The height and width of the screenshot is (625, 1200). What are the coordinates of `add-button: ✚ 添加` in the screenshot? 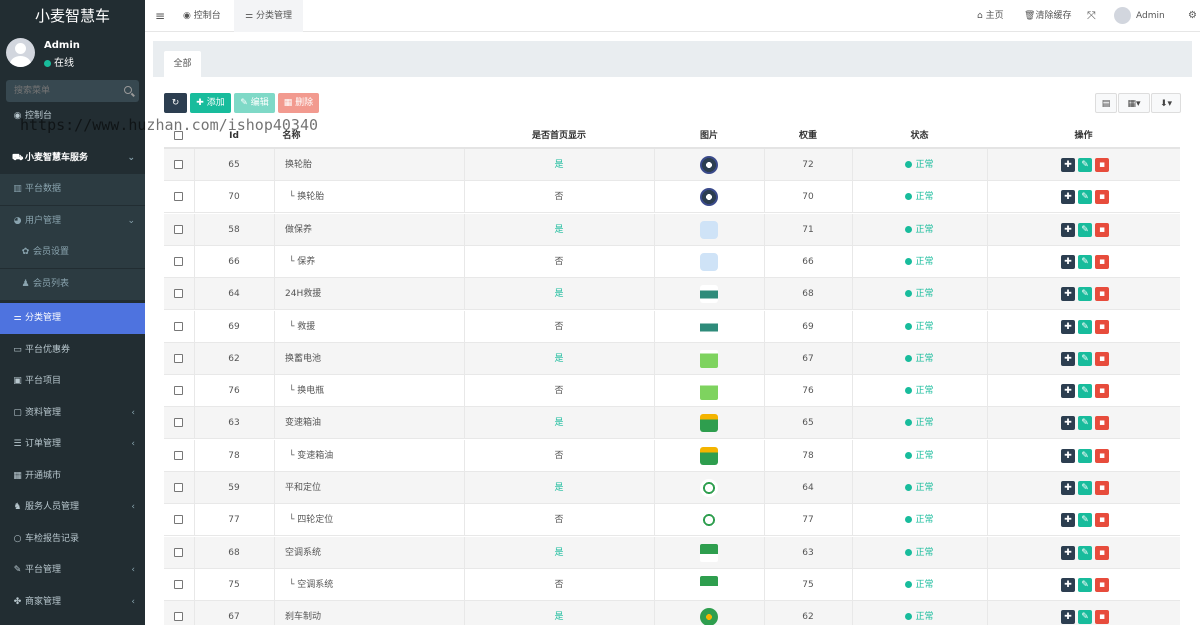 It's located at (210, 103).